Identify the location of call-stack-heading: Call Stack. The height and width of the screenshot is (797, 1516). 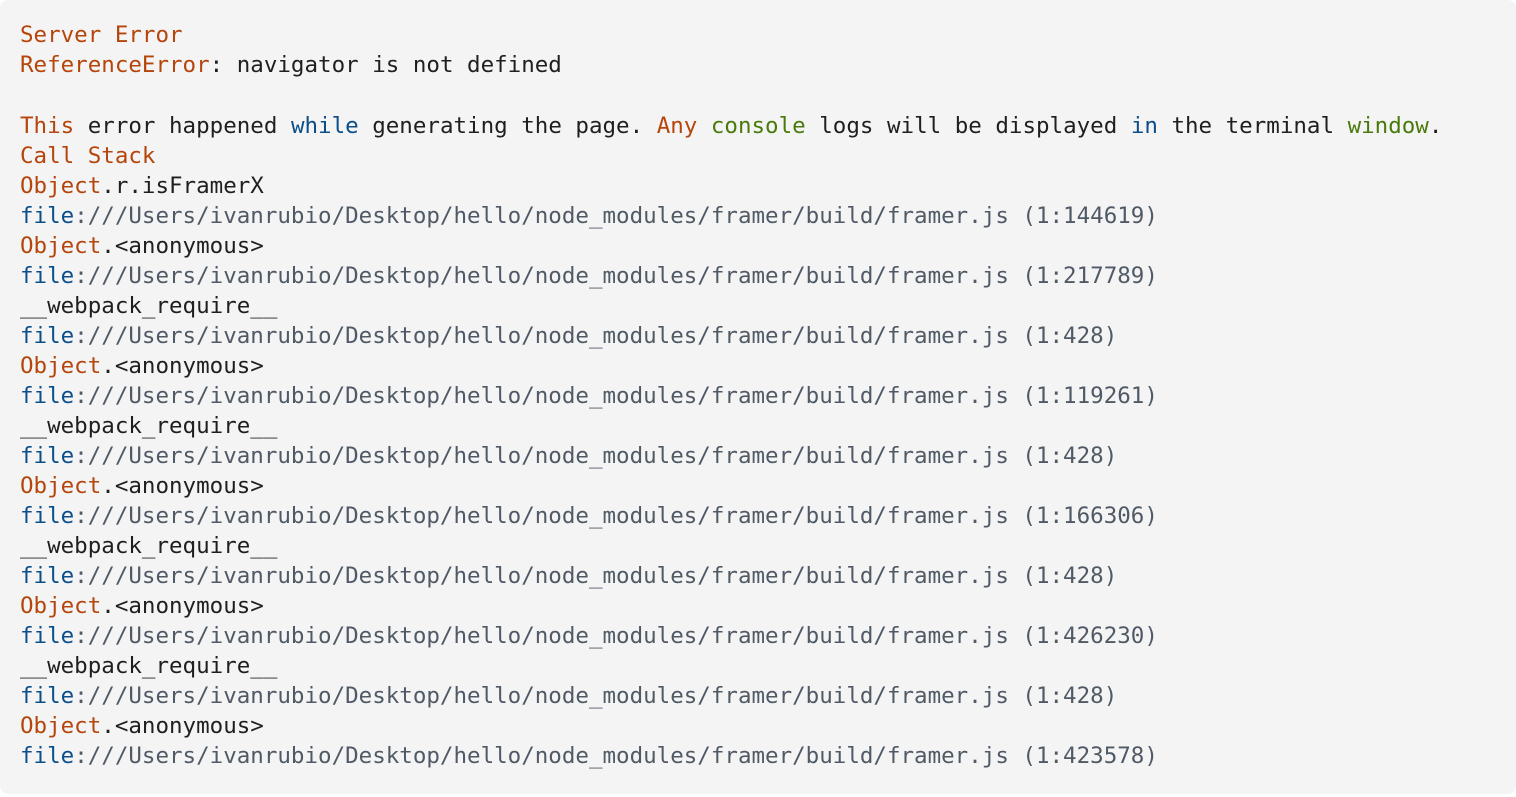
(88, 156).